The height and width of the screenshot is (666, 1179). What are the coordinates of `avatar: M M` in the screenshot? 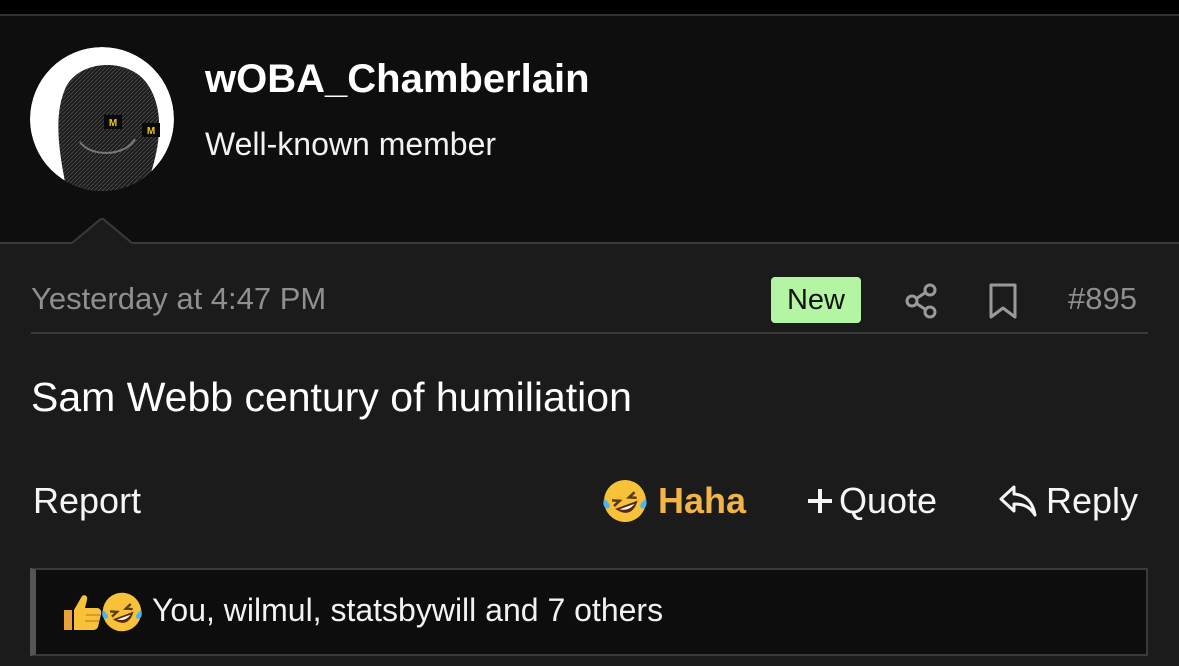 It's located at (102, 119).